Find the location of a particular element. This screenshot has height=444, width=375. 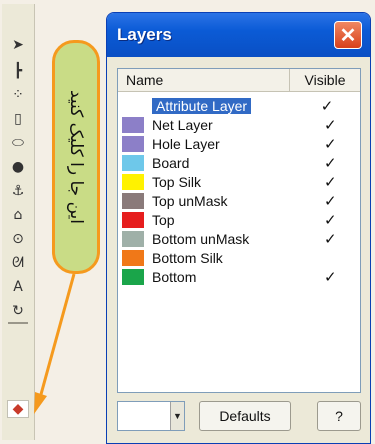

layer-row: Attribute Layer ✓ is located at coordinates (239, 105).